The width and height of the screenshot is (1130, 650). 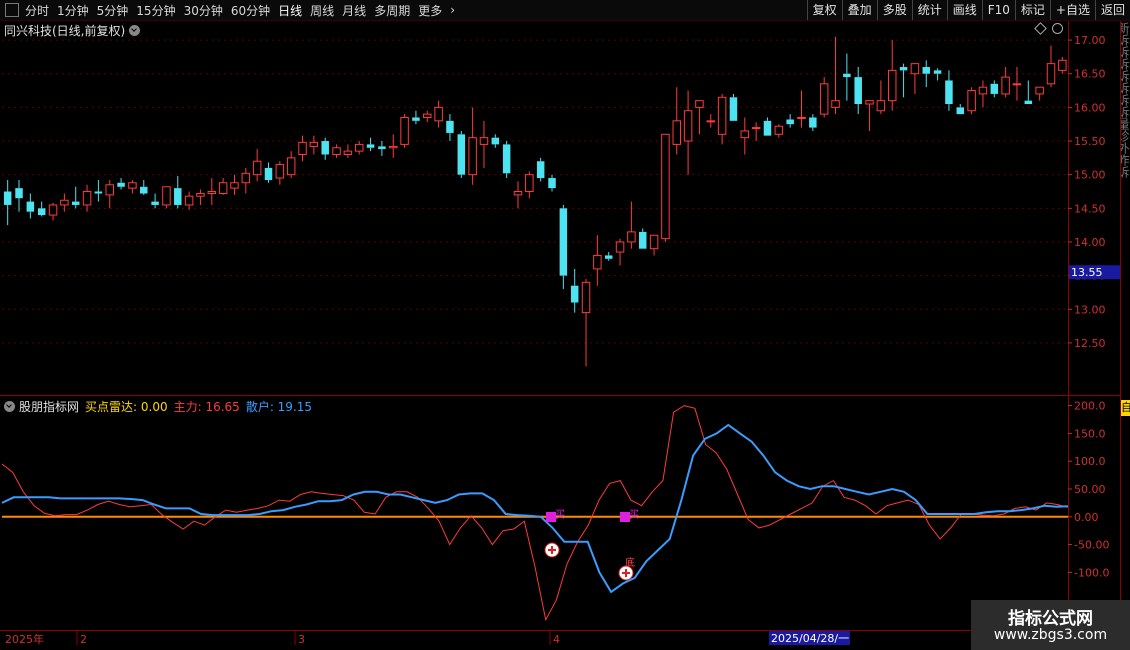 I want to click on signals: 买 买底, so click(x=591, y=545).